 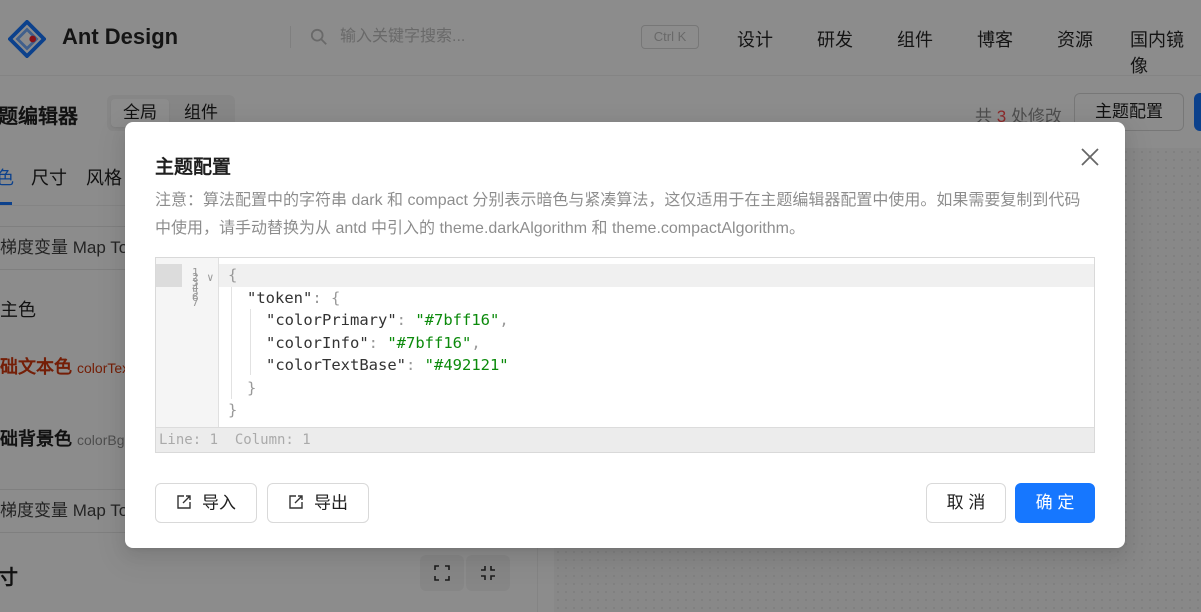 I want to click on code-line-color-text-base: "colorTextBase": "#492121", so click(x=387, y=365).